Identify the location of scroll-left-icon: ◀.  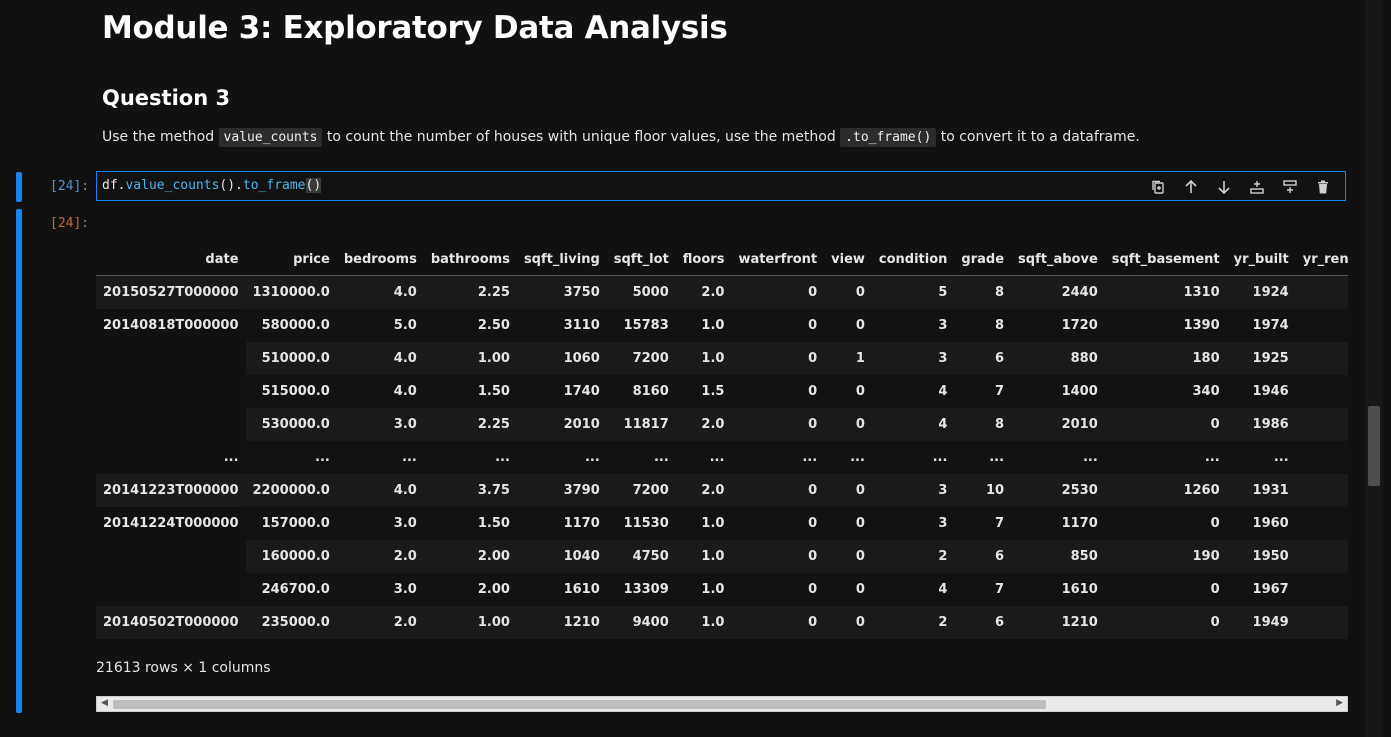
(104, 703).